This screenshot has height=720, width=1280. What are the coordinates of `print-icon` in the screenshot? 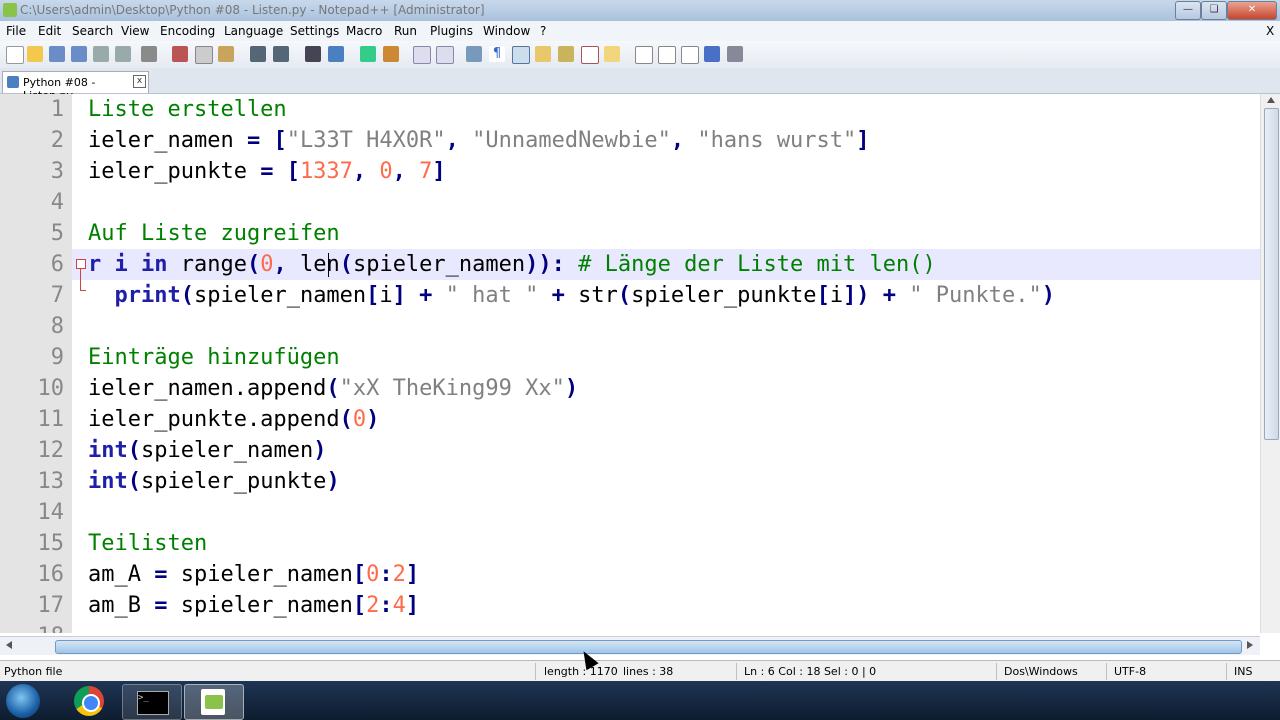 It's located at (149, 54).